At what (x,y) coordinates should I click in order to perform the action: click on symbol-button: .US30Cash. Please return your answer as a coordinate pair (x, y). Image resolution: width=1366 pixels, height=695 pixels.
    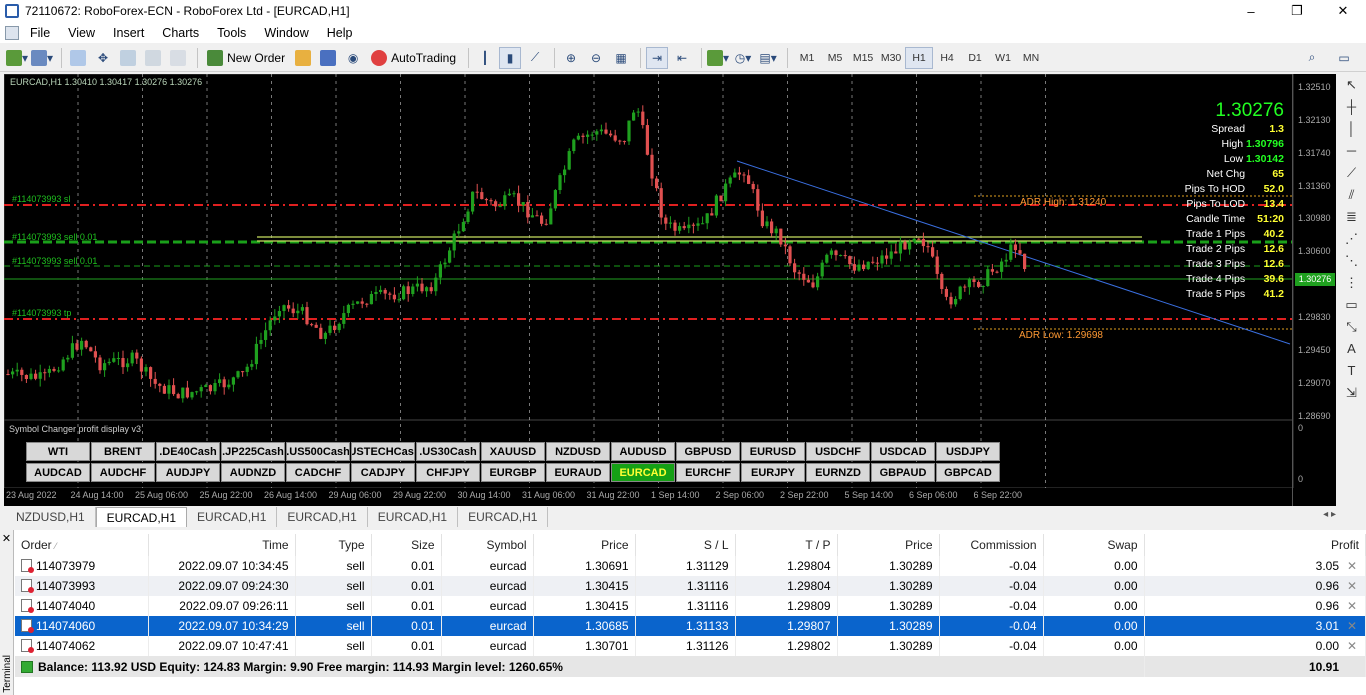
    Looking at the image, I should click on (448, 451).